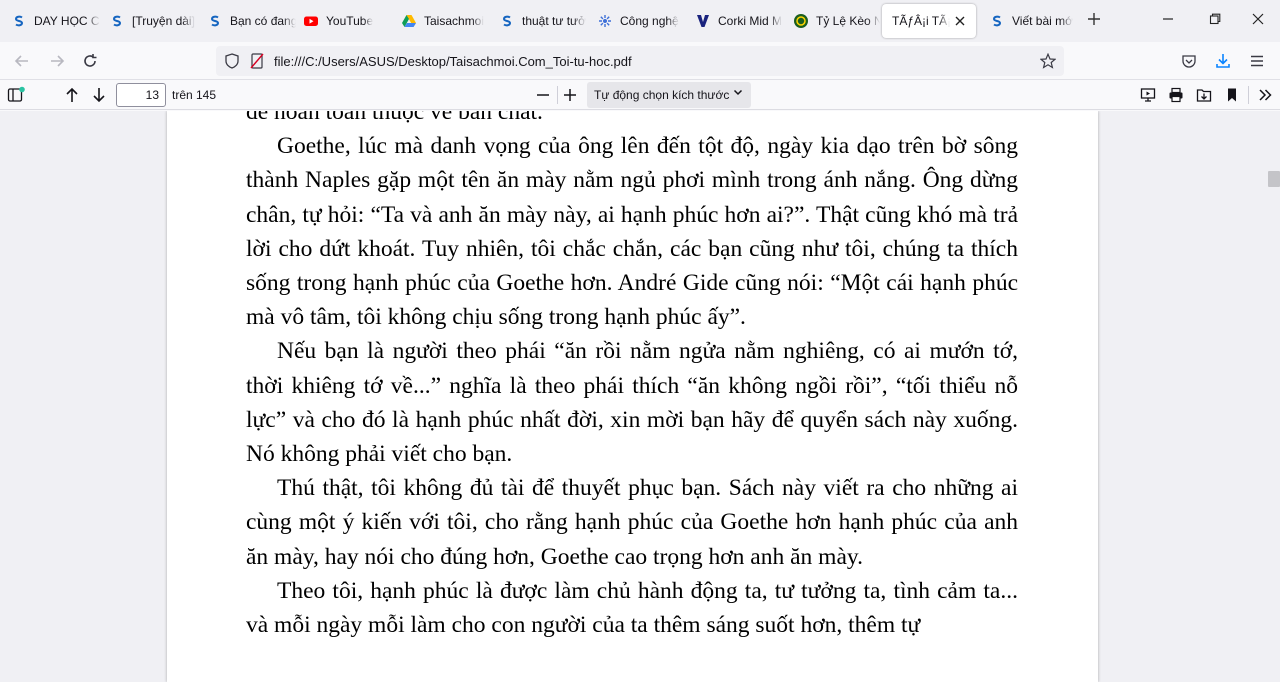 The height and width of the screenshot is (682, 1280). What do you see at coordinates (1272, 396) in the screenshot?
I see `vertical-scrollbar` at bounding box center [1272, 396].